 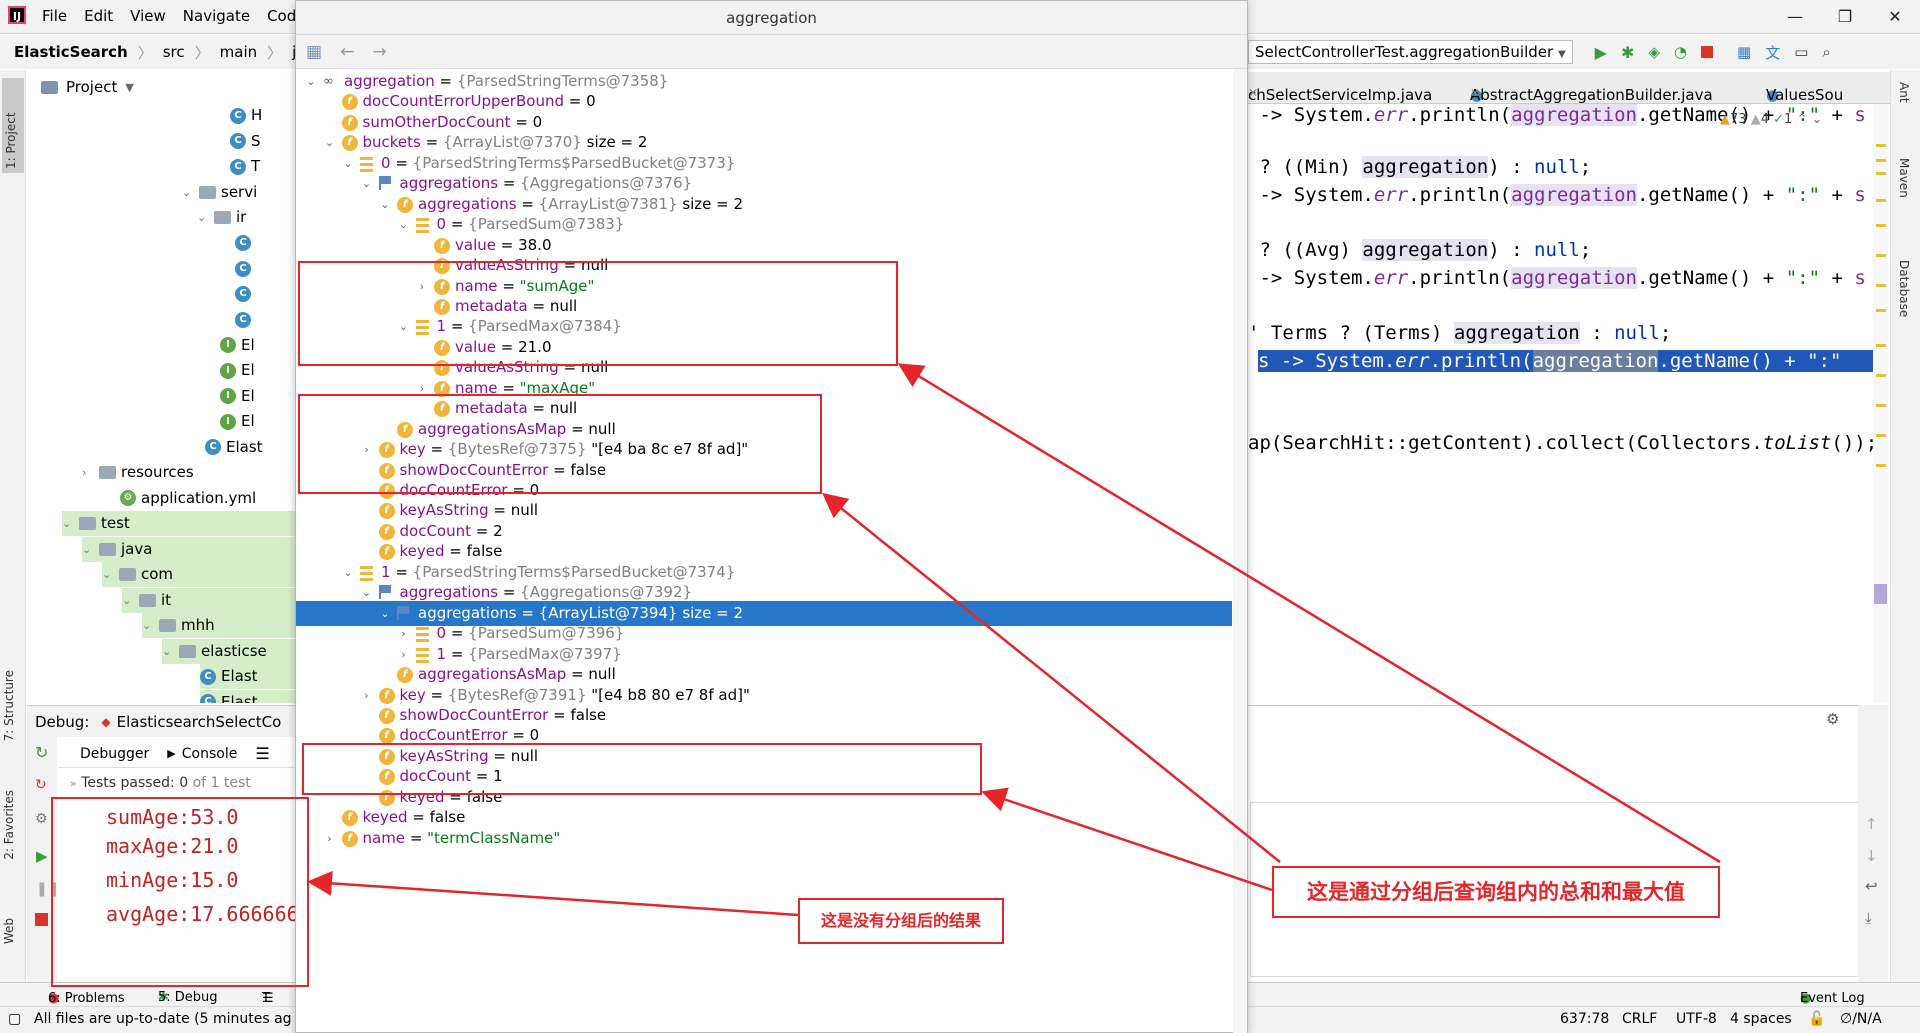 What do you see at coordinates (1904, 178) in the screenshot?
I see `maven-tool-tab: Maven` at bounding box center [1904, 178].